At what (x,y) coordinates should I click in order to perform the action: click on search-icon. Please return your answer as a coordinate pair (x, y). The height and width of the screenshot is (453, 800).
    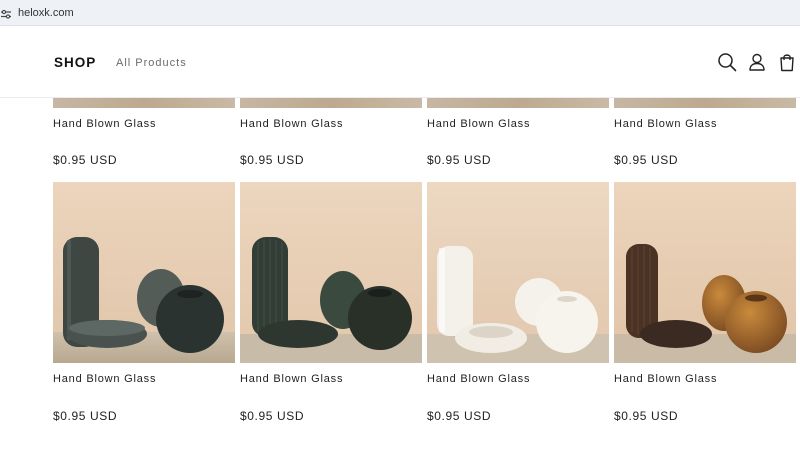
    Looking at the image, I should click on (727, 62).